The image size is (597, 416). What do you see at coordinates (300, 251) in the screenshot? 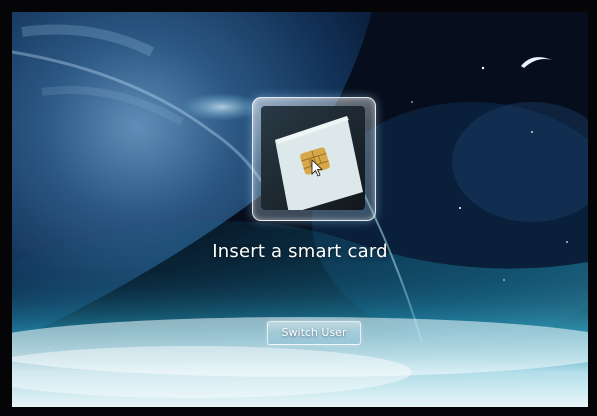
I see `insert-smart-card-prompt: Insert a smart card` at bounding box center [300, 251].